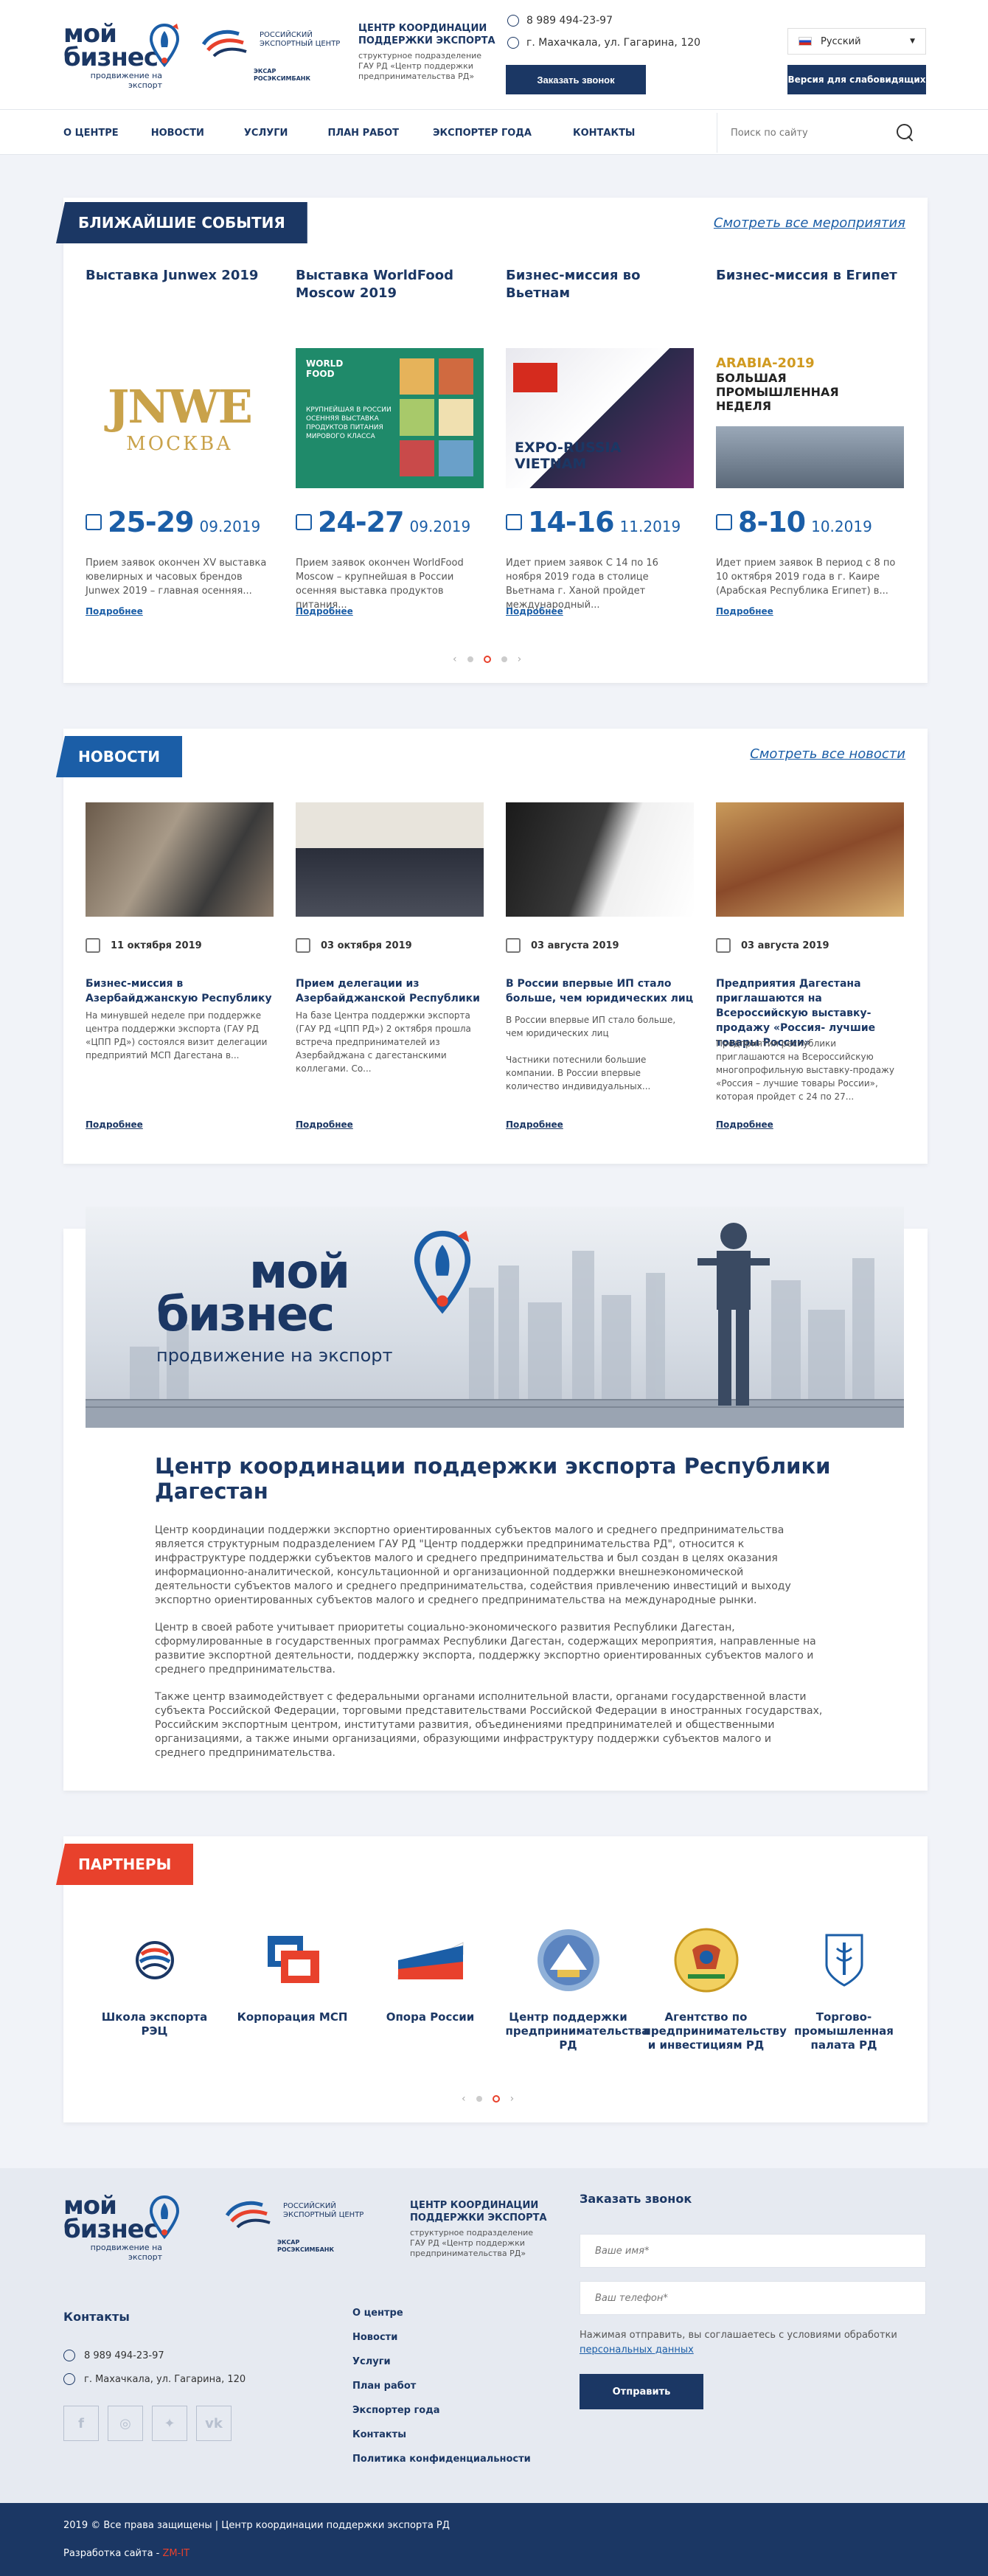 The image size is (988, 2576). I want to click on header-phone: 8 989 494-23-97, so click(560, 21).